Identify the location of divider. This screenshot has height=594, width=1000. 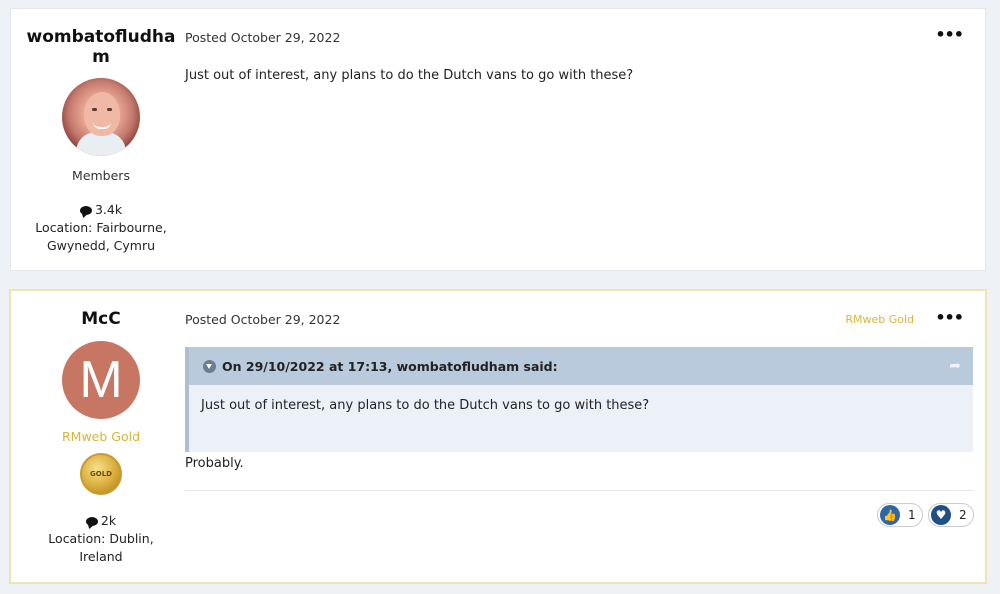
(579, 490).